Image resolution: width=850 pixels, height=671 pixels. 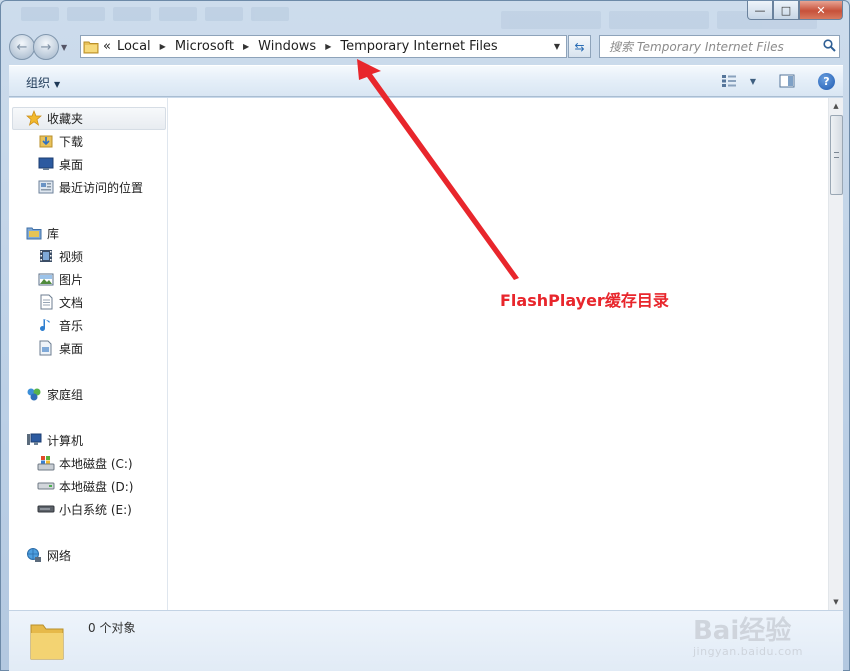 I want to click on download-folder-icon, so click(x=46, y=141).